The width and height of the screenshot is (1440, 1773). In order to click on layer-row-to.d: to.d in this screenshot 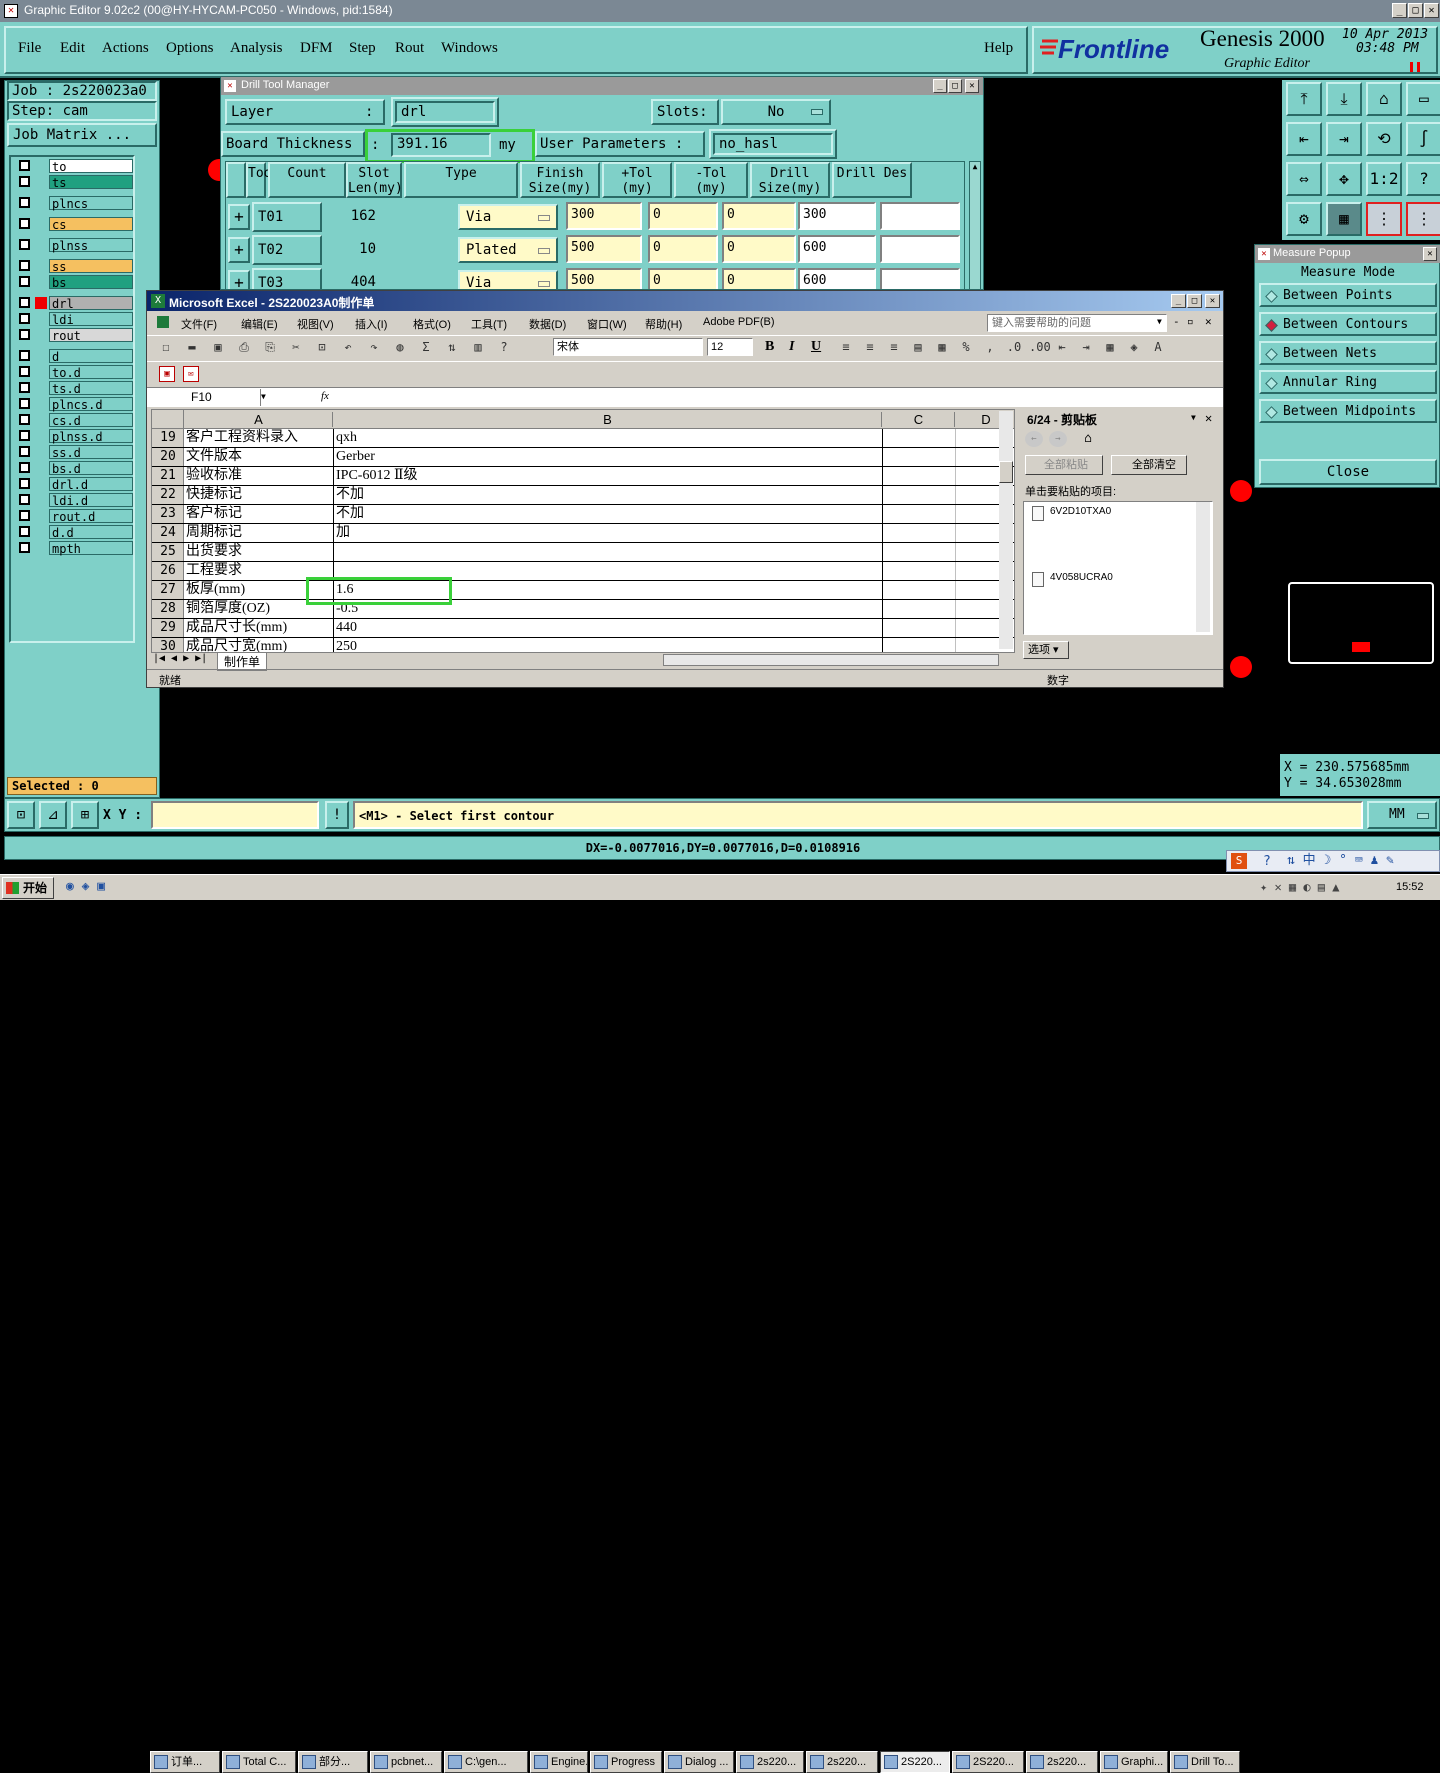, I will do `click(74, 372)`.